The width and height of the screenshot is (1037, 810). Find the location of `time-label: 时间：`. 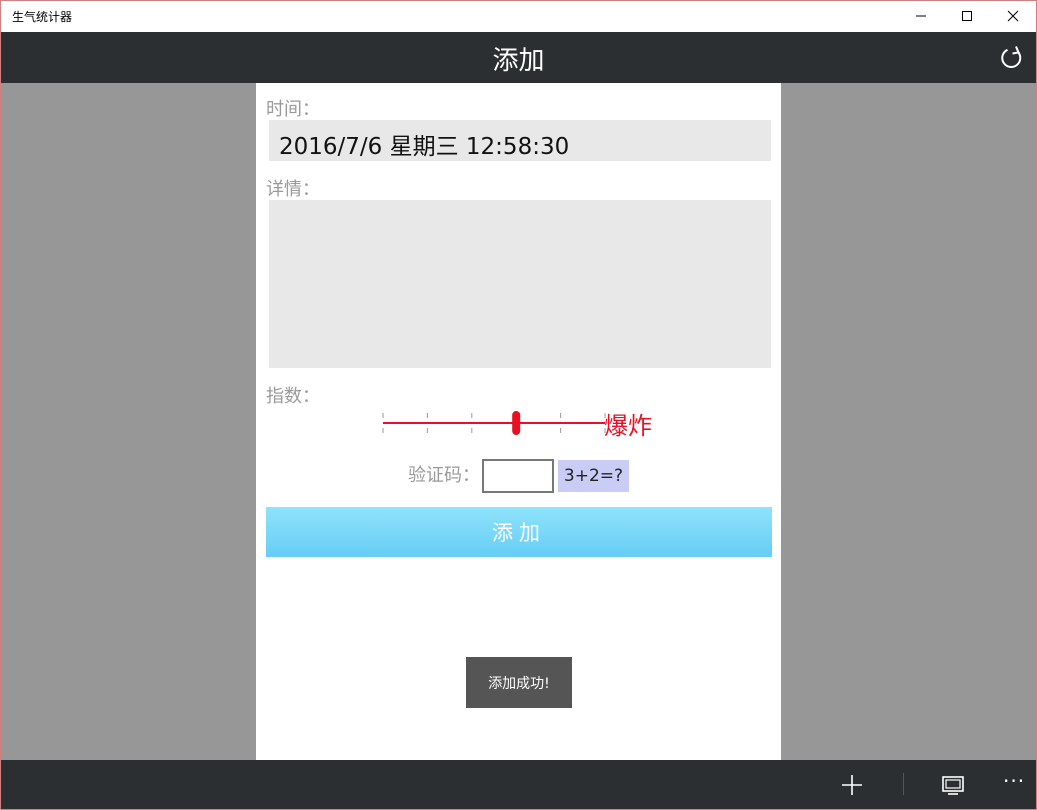

time-label: 时间： is located at coordinates (293, 109).